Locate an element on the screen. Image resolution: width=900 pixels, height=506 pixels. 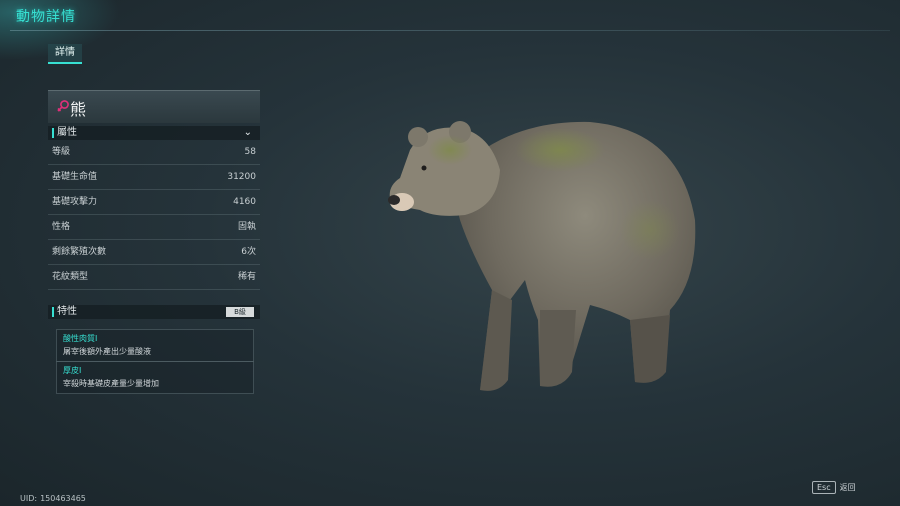
trait-name: 厚皮I is located at coordinates (72, 370).